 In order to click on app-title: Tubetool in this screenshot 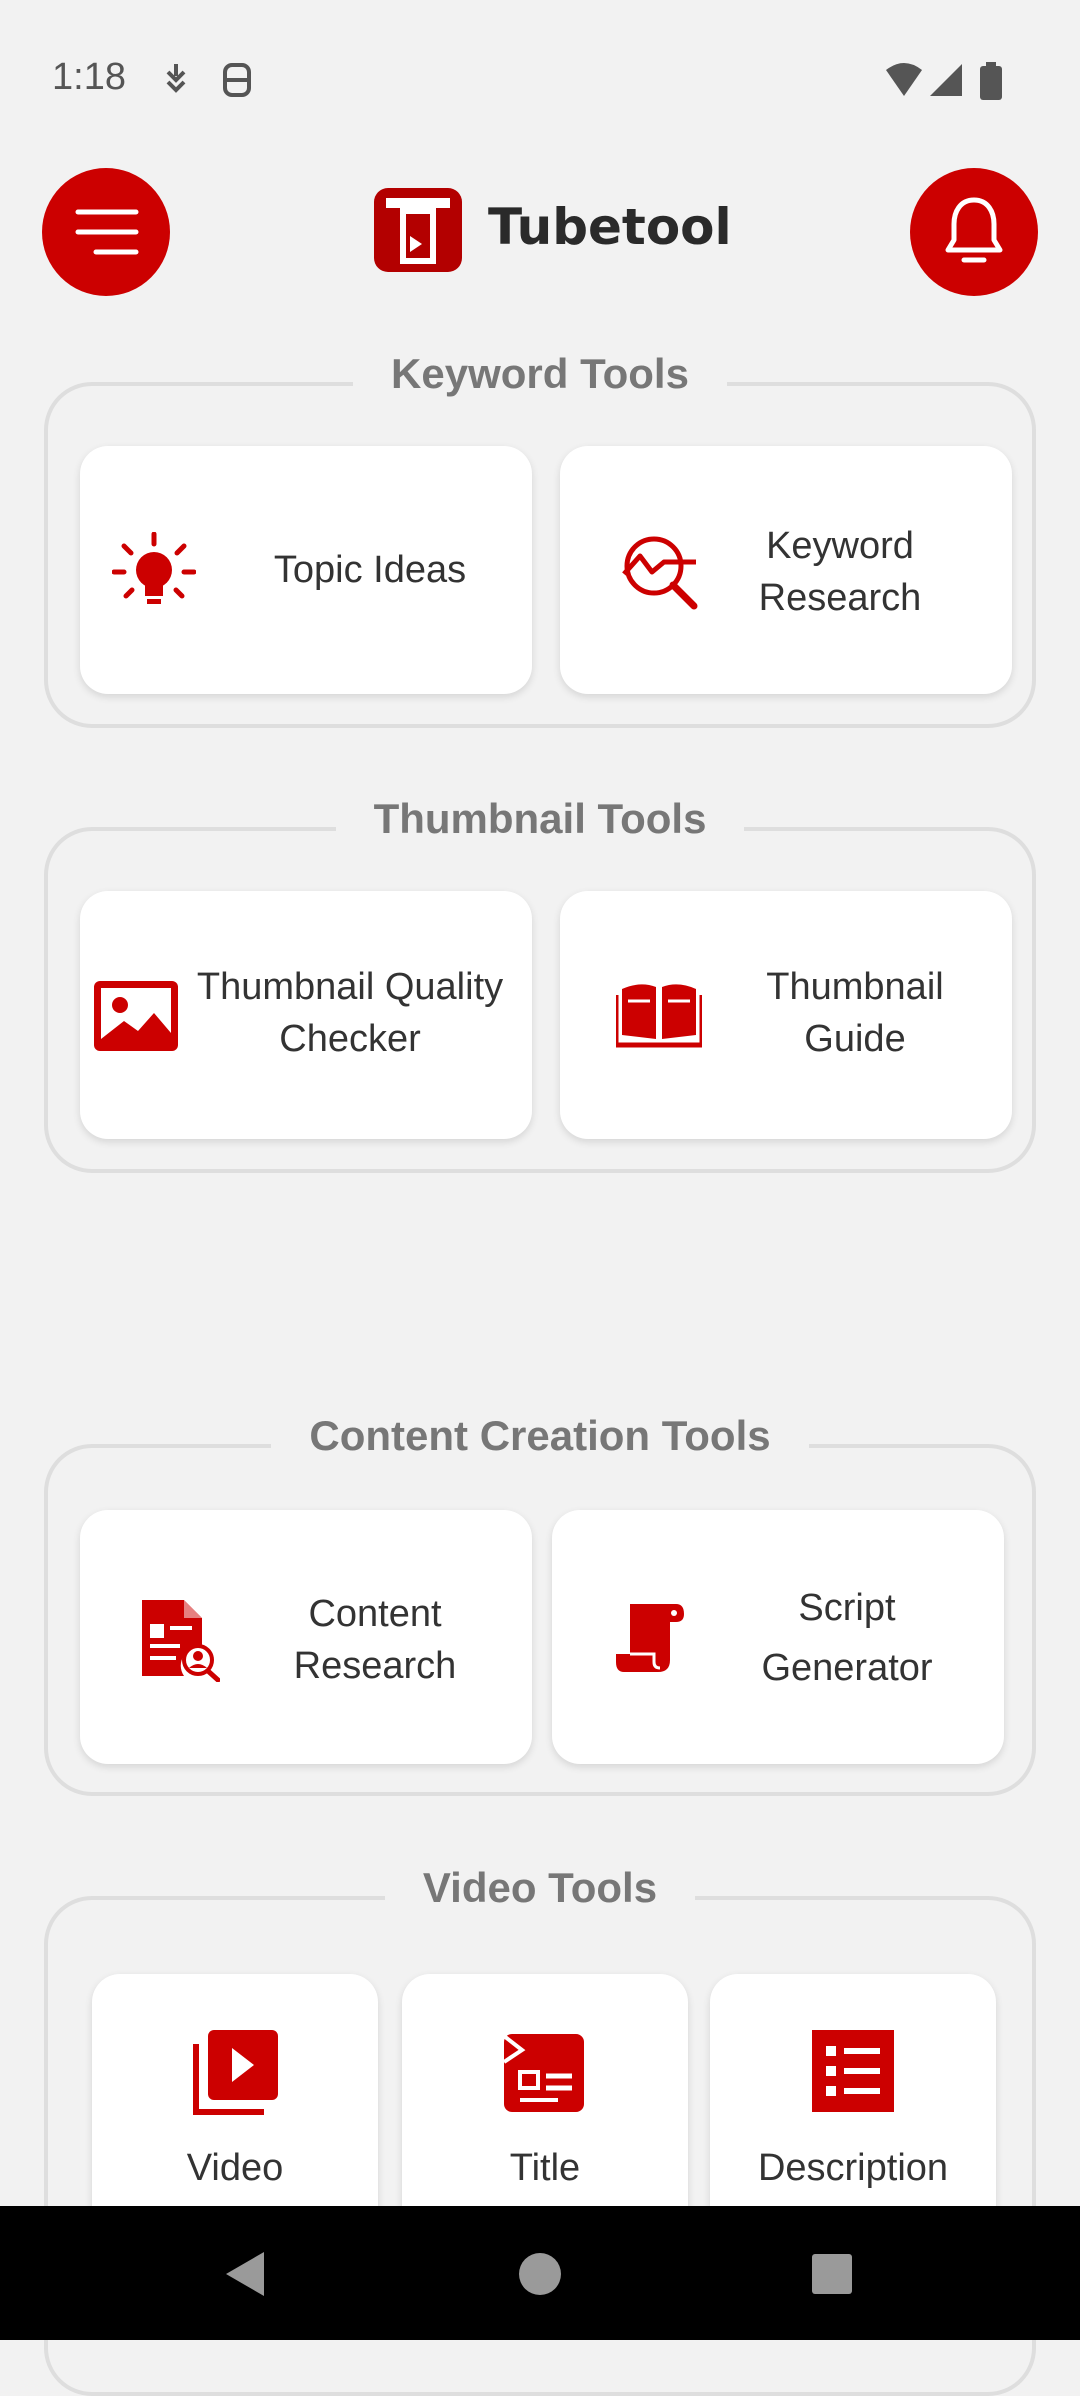, I will do `click(610, 227)`.